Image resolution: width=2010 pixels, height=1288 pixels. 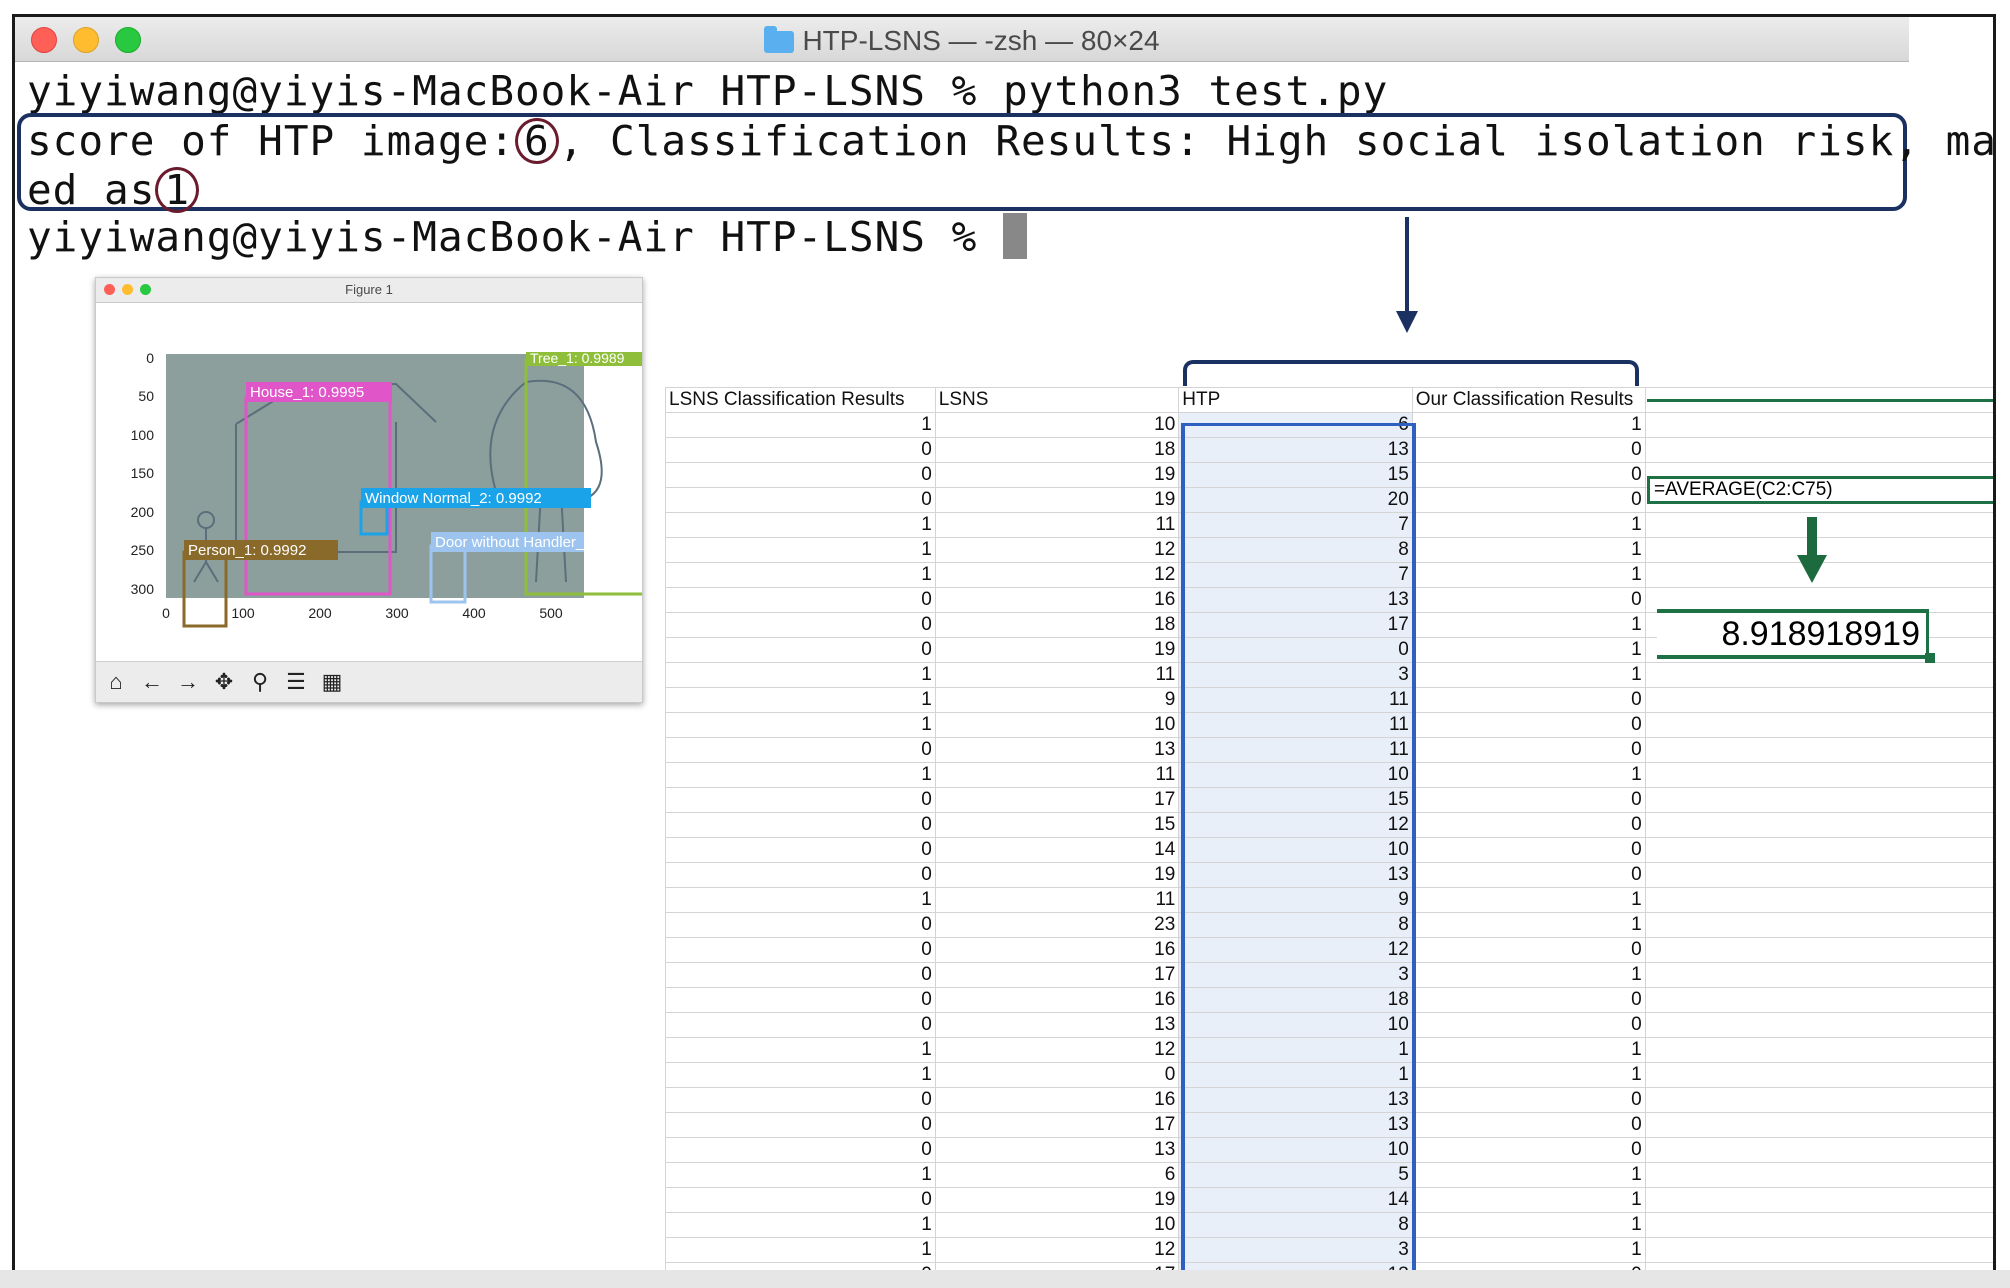 I want to click on table-cell: 6, so click(x=1057, y=1175).